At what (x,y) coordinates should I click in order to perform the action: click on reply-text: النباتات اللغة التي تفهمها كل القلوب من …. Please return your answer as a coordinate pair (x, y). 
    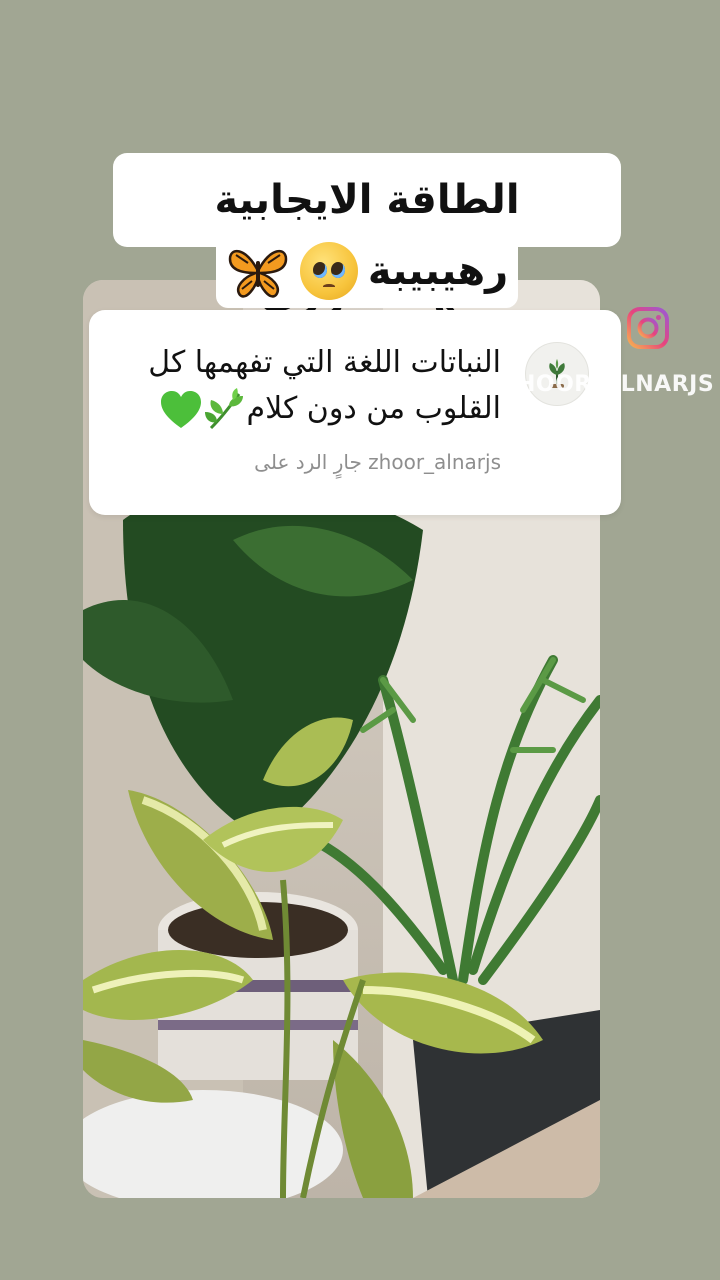
    Looking at the image, I should click on (301, 386).